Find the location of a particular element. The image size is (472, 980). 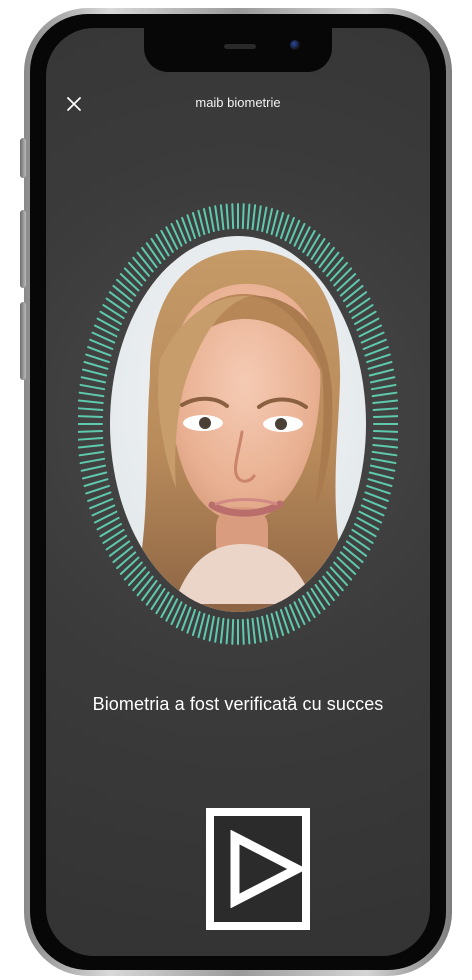

play-icon is located at coordinates (266, 869).